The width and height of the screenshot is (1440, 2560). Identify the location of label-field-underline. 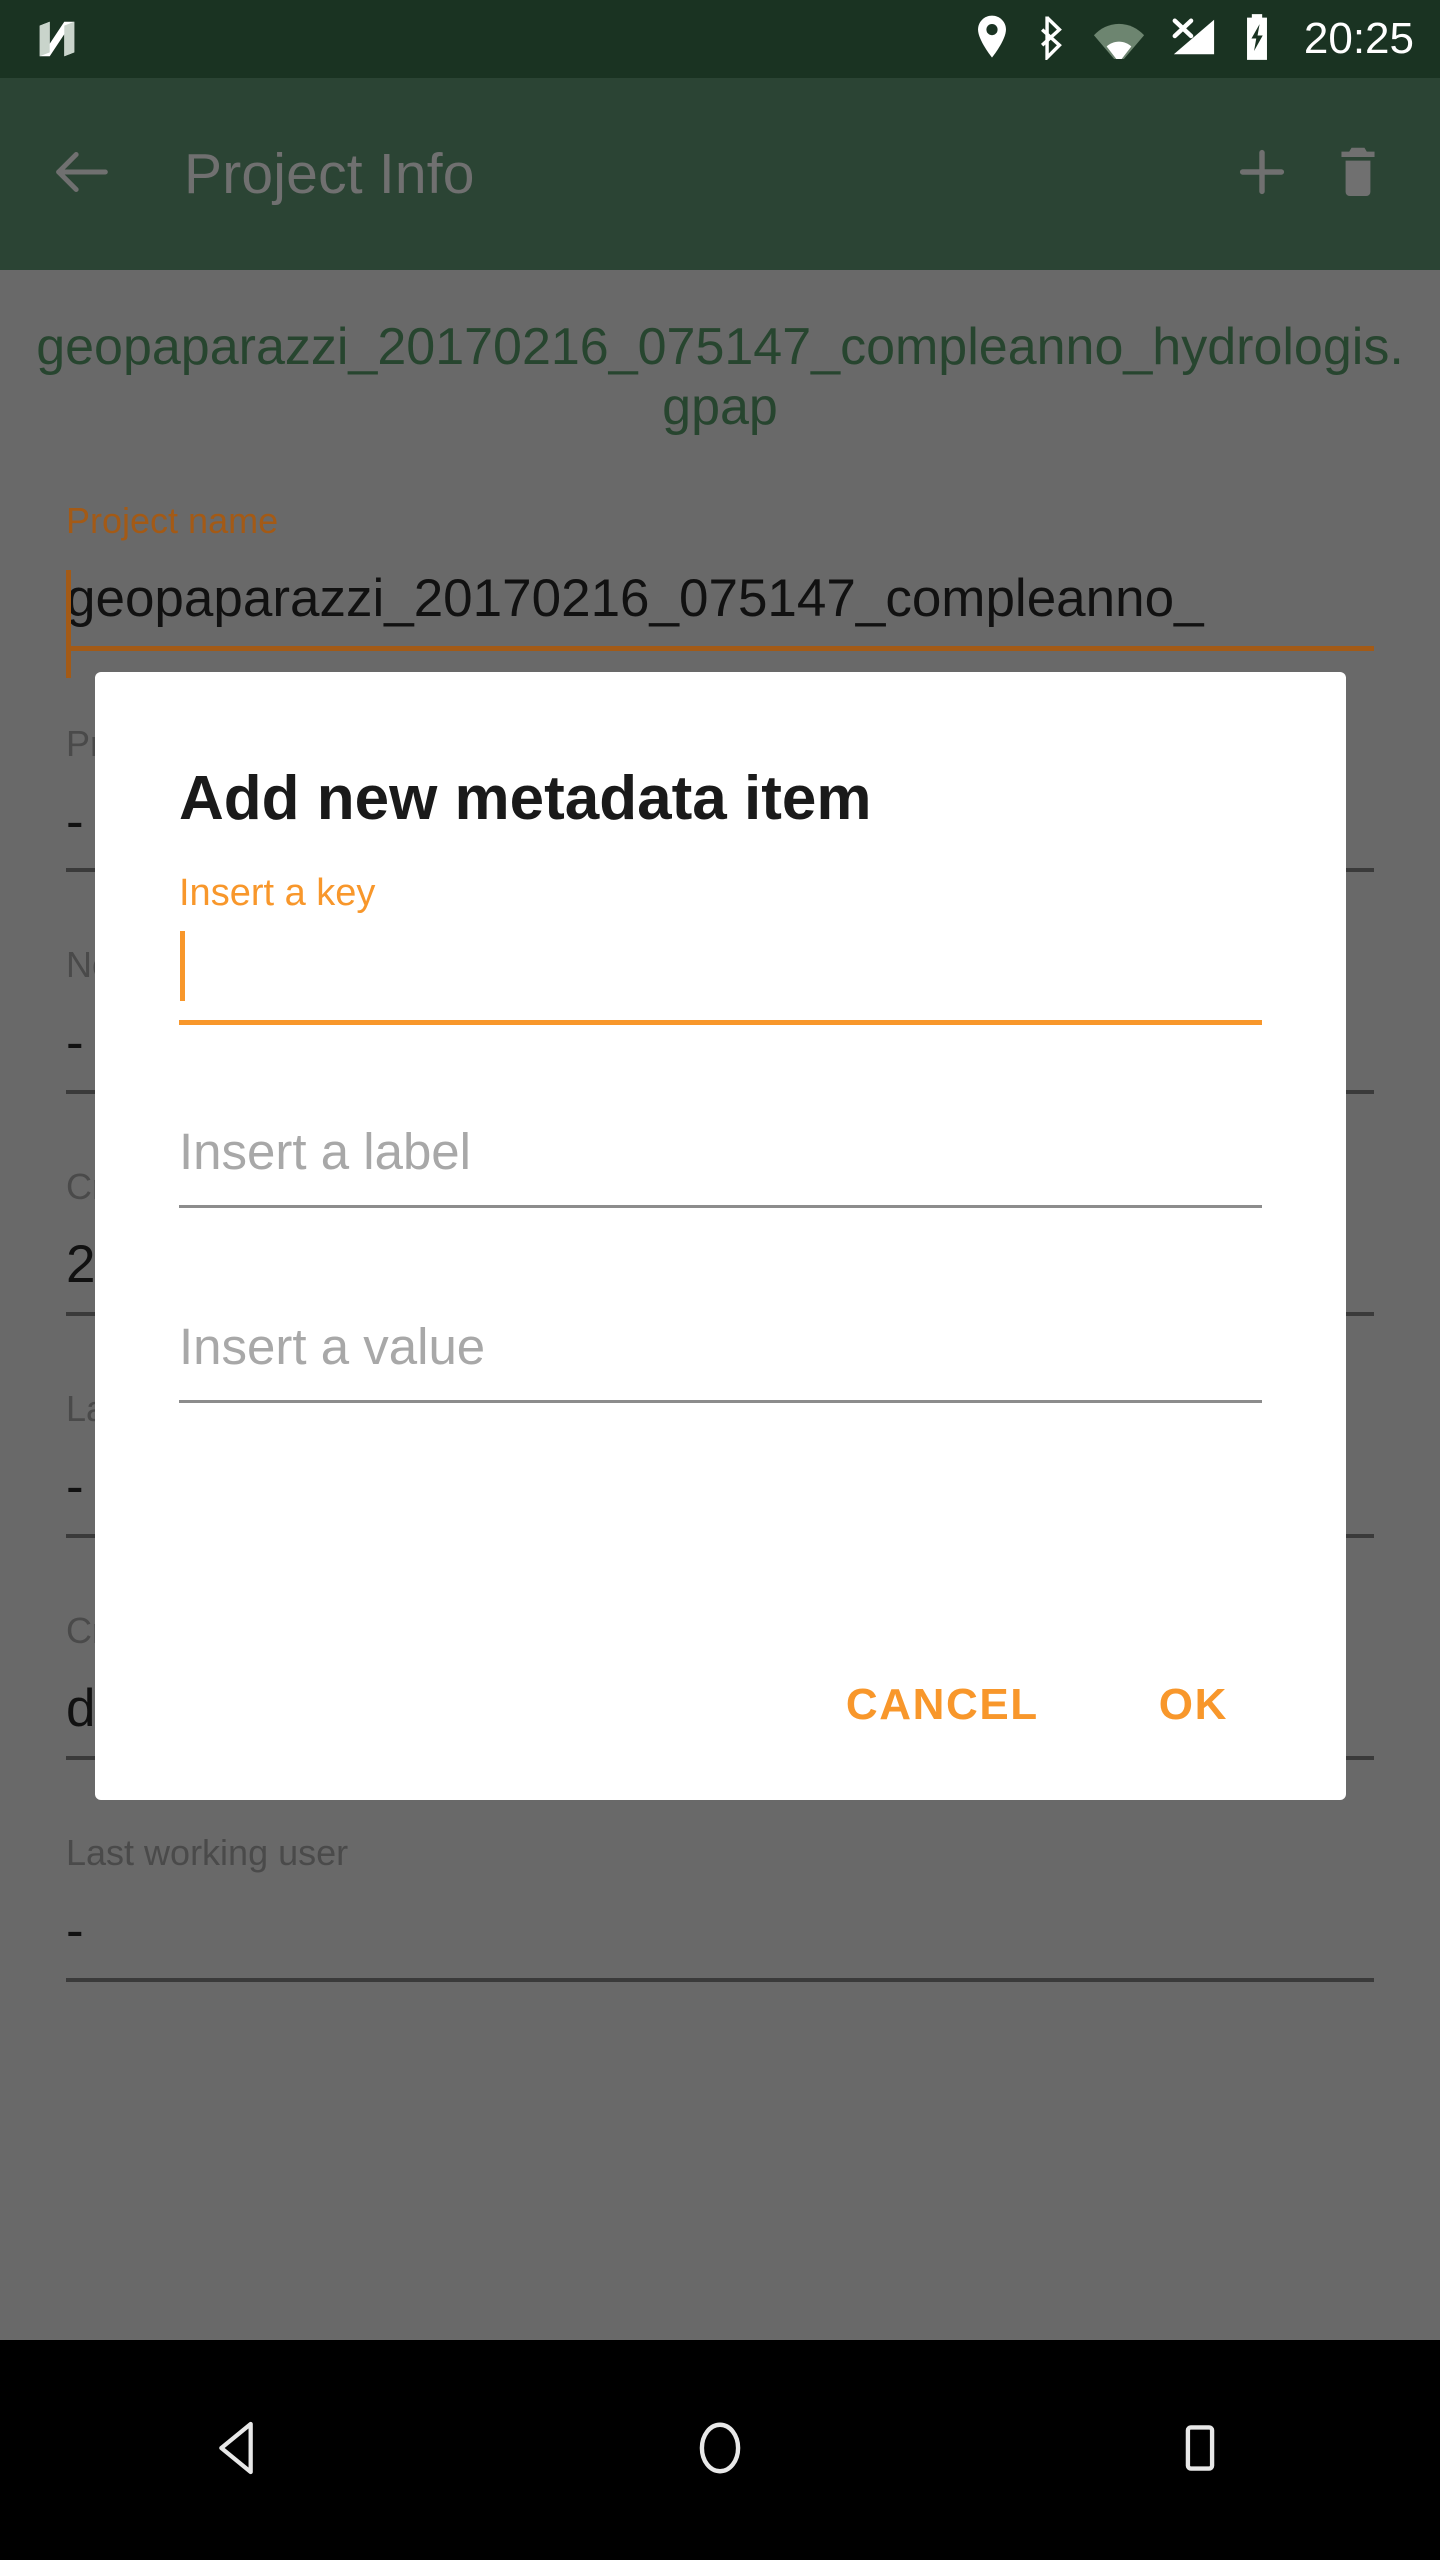
(720, 1206).